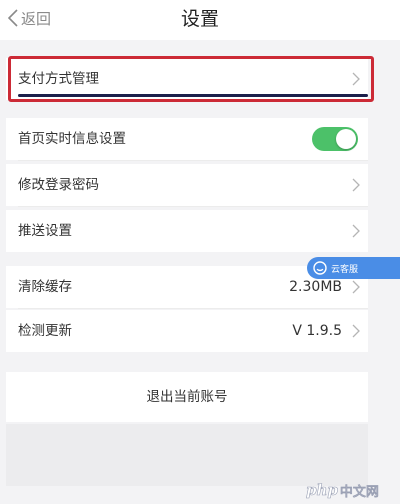 The image size is (400, 504). Describe the element at coordinates (320, 268) in the screenshot. I see `headset-icon` at that location.